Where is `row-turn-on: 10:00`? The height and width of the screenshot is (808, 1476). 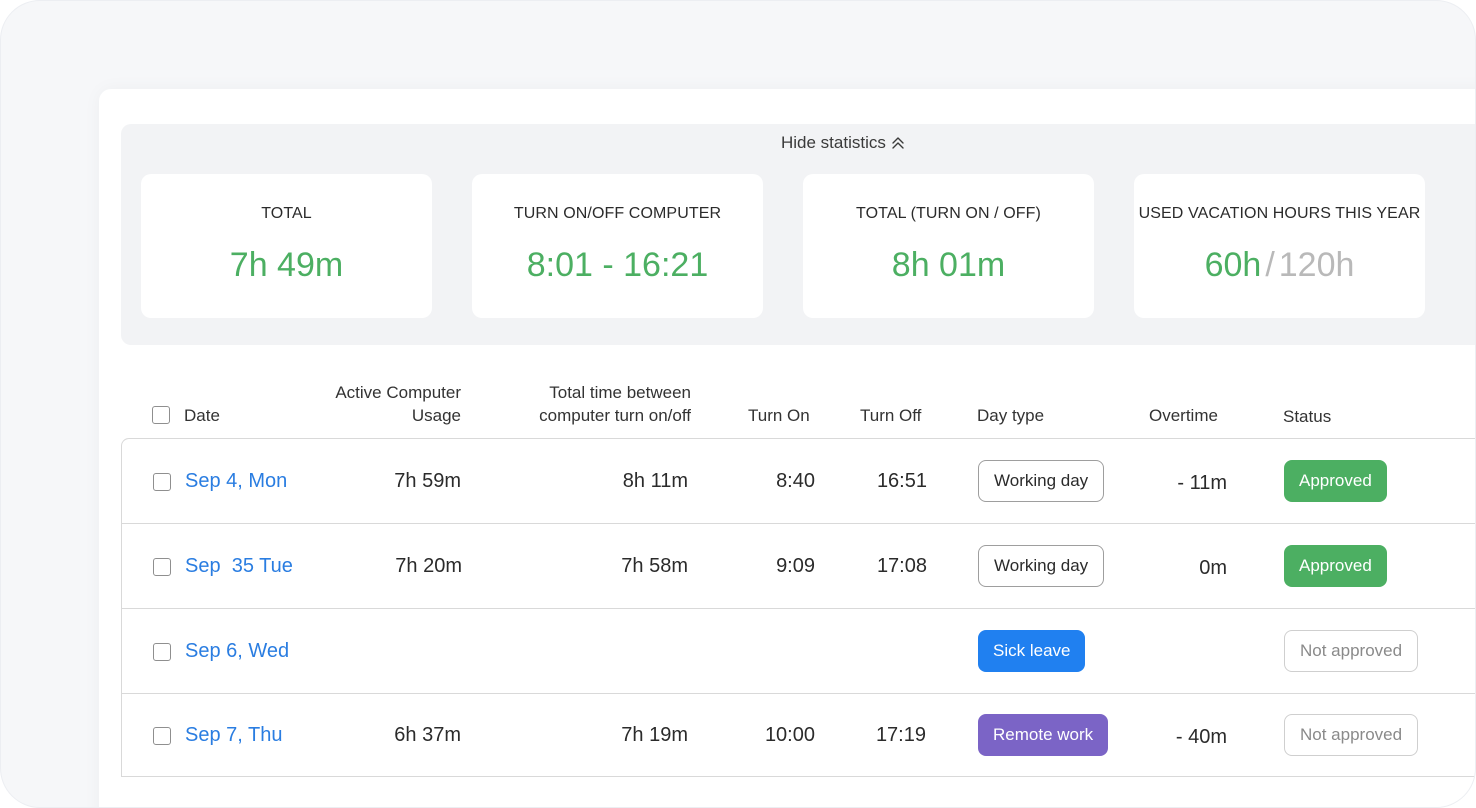
row-turn-on: 10:00 is located at coordinates (789, 734).